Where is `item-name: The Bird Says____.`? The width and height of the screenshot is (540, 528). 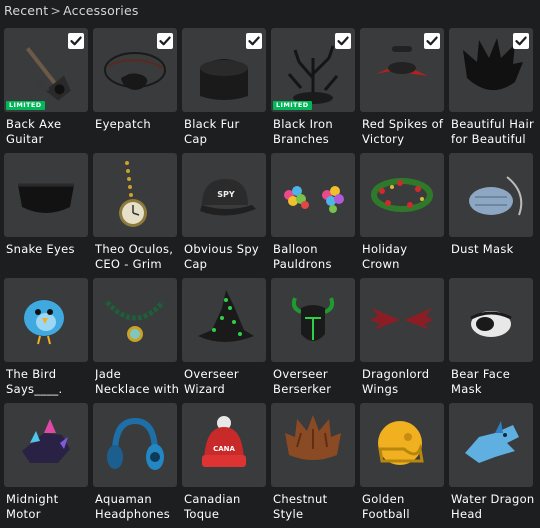
item-name: The Bird Says____. is located at coordinates (49, 382).